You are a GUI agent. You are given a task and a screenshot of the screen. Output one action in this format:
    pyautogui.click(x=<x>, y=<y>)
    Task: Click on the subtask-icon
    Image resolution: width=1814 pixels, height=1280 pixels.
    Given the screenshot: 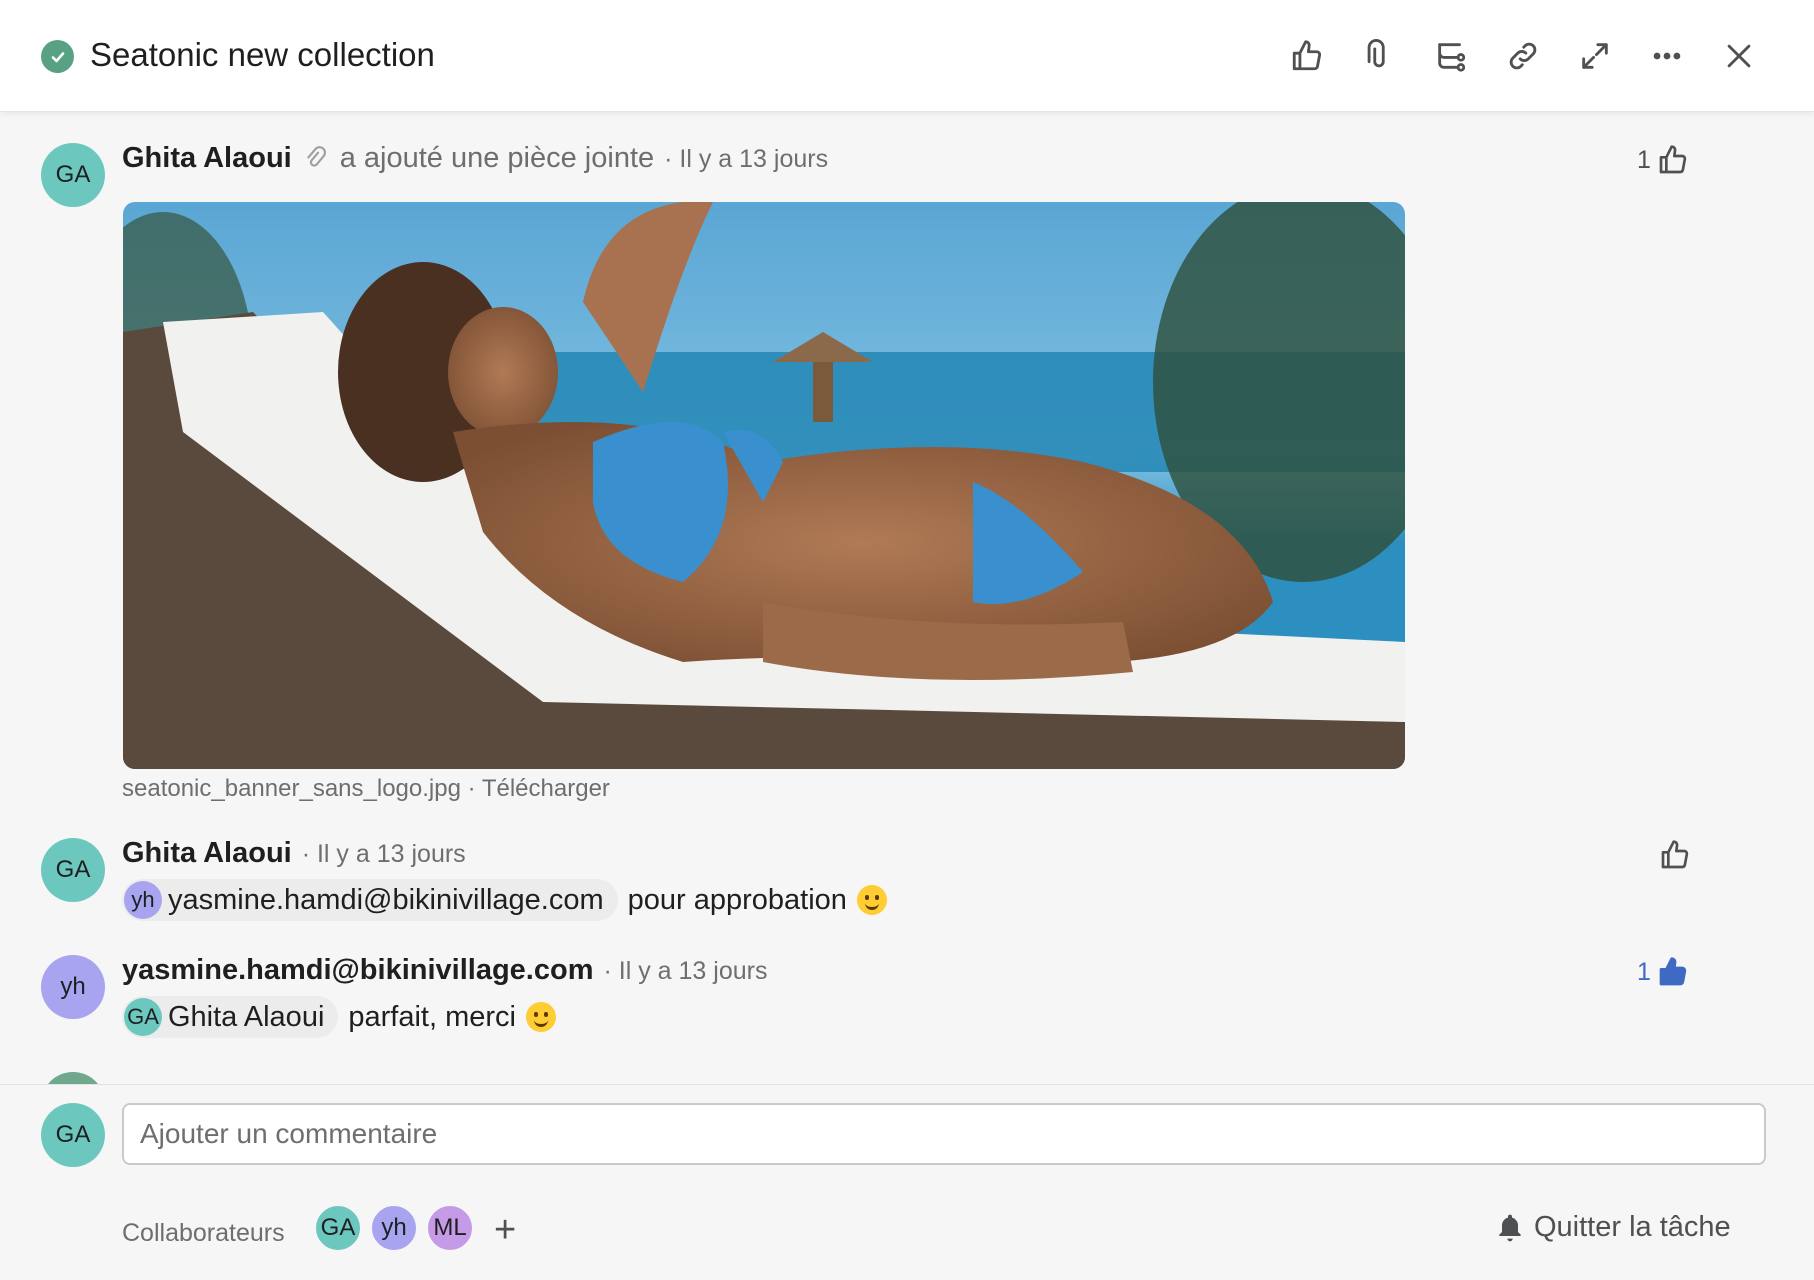 What is the action you would take?
    pyautogui.click(x=1451, y=56)
    